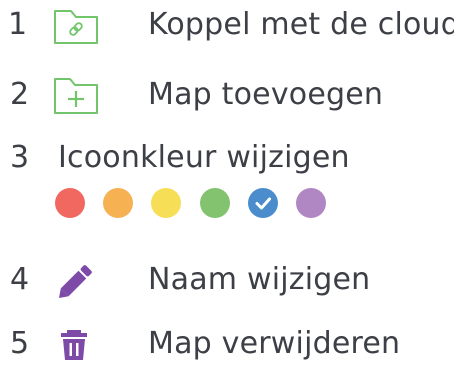 The height and width of the screenshot is (366, 454). Describe the element at coordinates (259, 279) in the screenshot. I see `menu-item-label: Naam wijzigen` at that location.